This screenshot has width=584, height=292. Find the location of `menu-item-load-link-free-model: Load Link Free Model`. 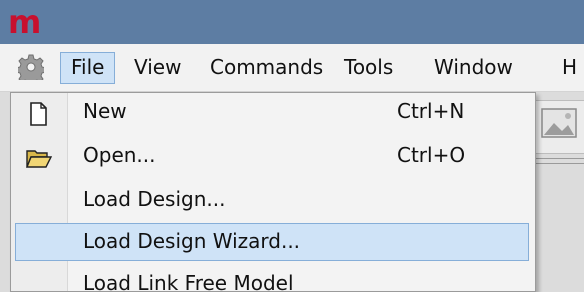

menu-item-load-link-free-model: Load Link Free Model is located at coordinates (188, 281).